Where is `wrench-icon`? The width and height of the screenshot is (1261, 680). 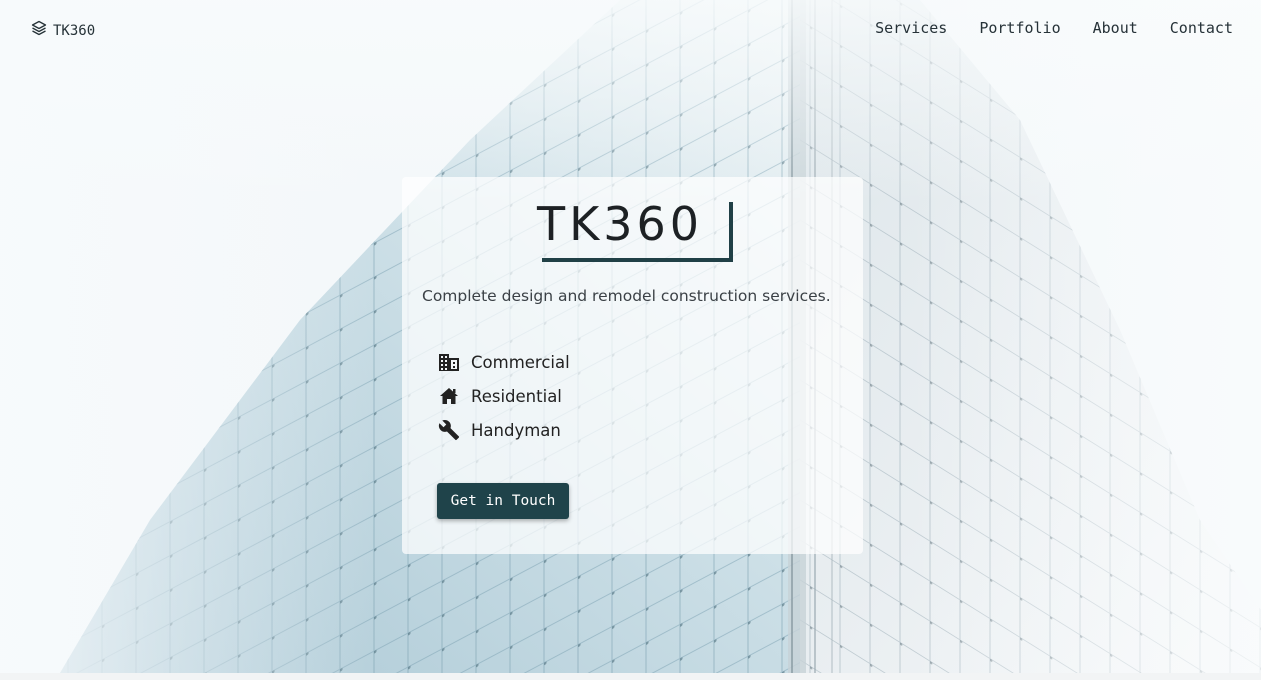 wrench-icon is located at coordinates (449, 430).